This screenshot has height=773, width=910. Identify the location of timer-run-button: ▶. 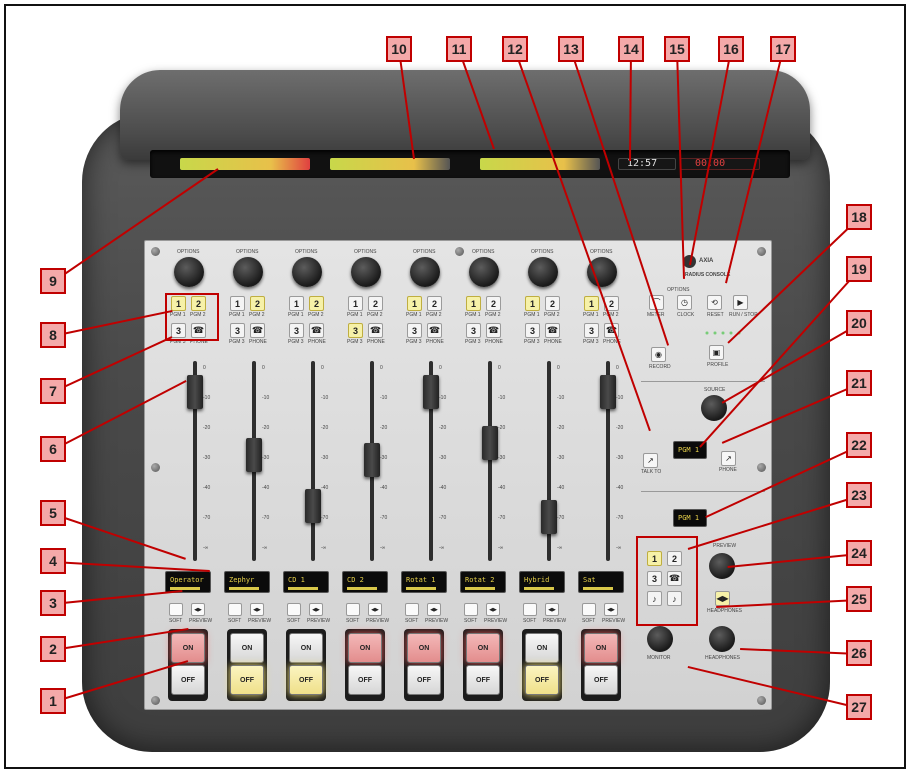
(740, 302).